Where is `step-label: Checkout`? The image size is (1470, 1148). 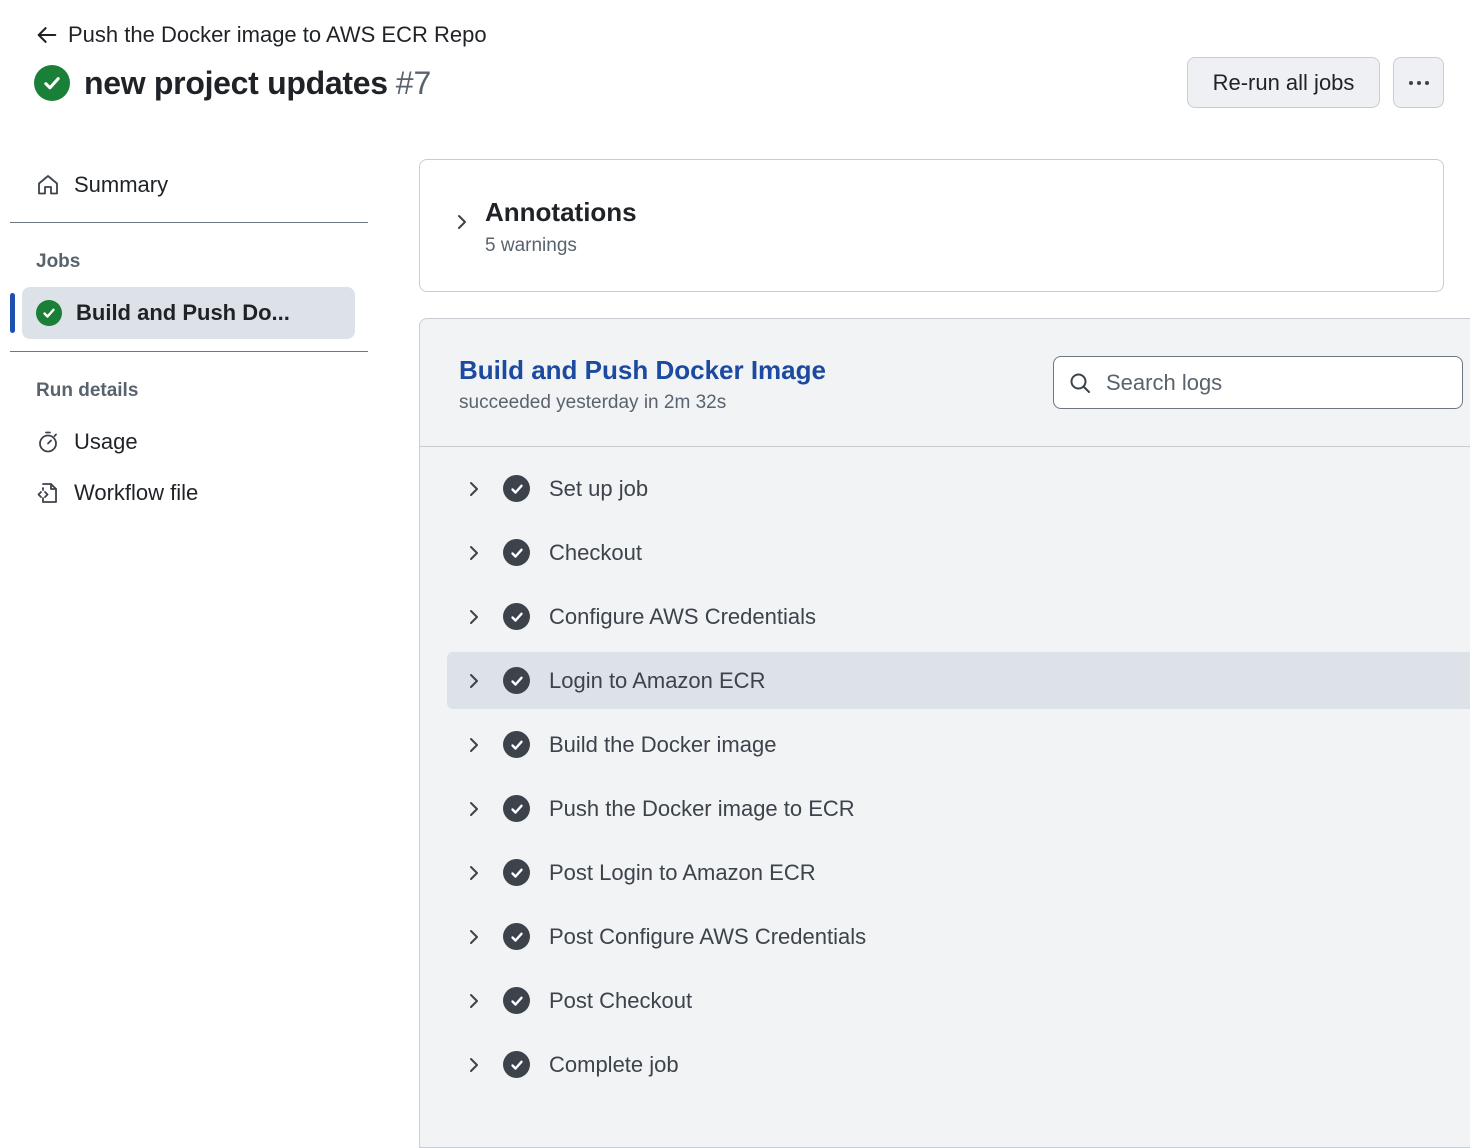
step-label: Checkout is located at coordinates (595, 552).